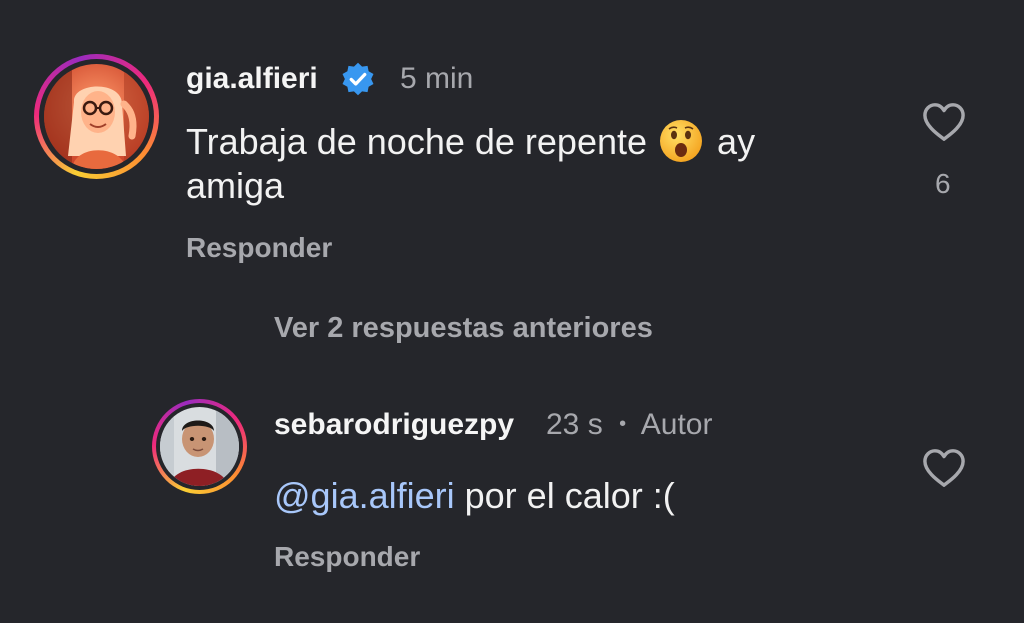 The image size is (1024, 623). I want to click on reply-meta: 23 s • Autor, so click(629, 425).